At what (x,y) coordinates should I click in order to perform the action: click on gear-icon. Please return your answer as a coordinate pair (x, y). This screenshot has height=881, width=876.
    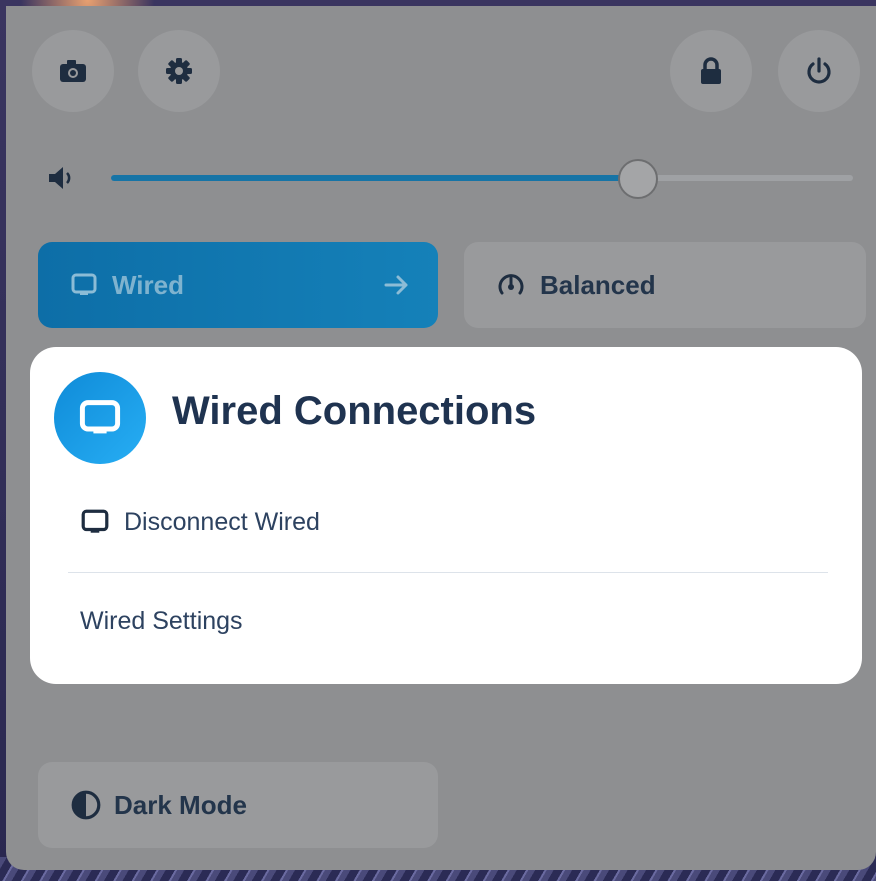
    Looking at the image, I should click on (179, 71).